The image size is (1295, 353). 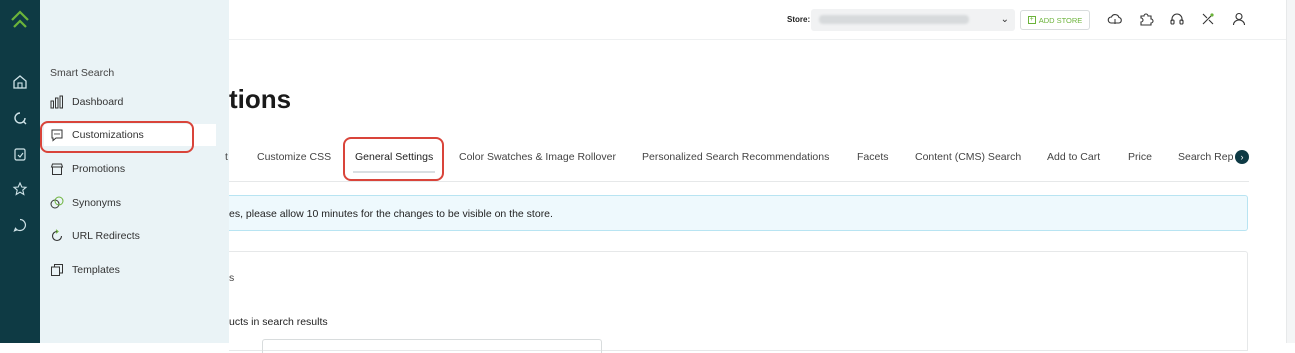 What do you see at coordinates (57, 203) in the screenshot?
I see `synonyms-icon` at bounding box center [57, 203].